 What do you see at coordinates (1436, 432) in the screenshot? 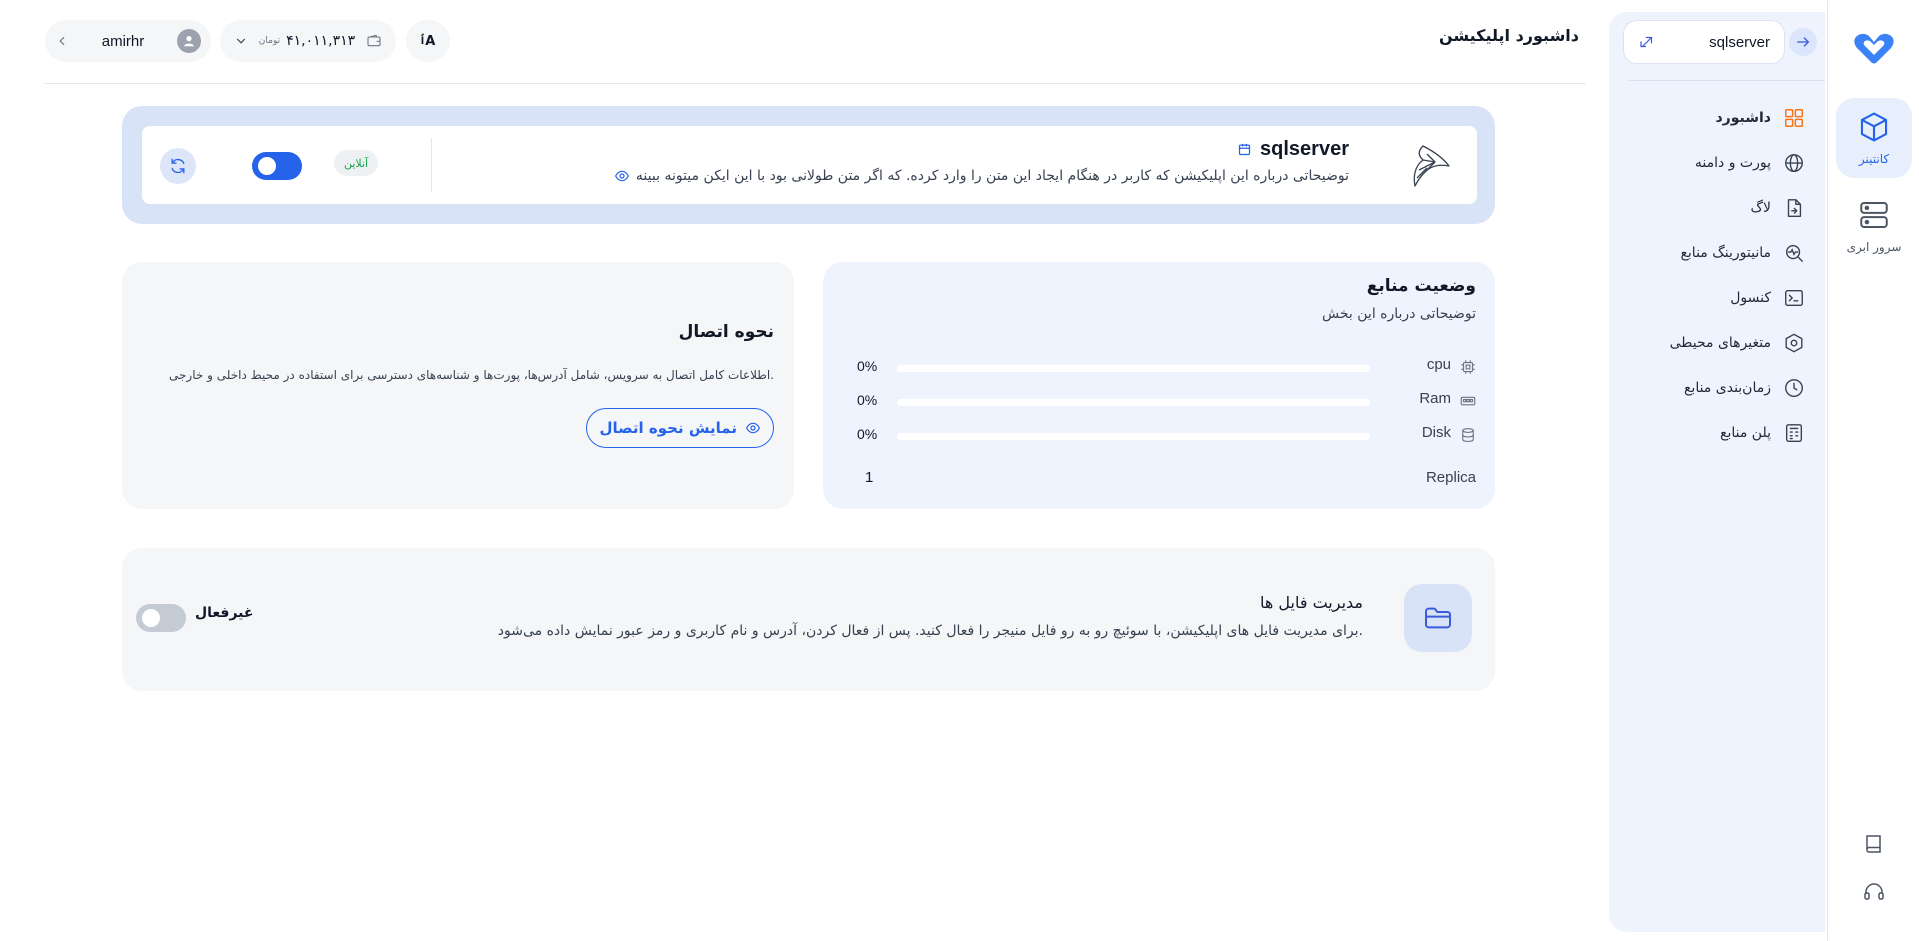
I see `disk-label: Disk` at bounding box center [1436, 432].